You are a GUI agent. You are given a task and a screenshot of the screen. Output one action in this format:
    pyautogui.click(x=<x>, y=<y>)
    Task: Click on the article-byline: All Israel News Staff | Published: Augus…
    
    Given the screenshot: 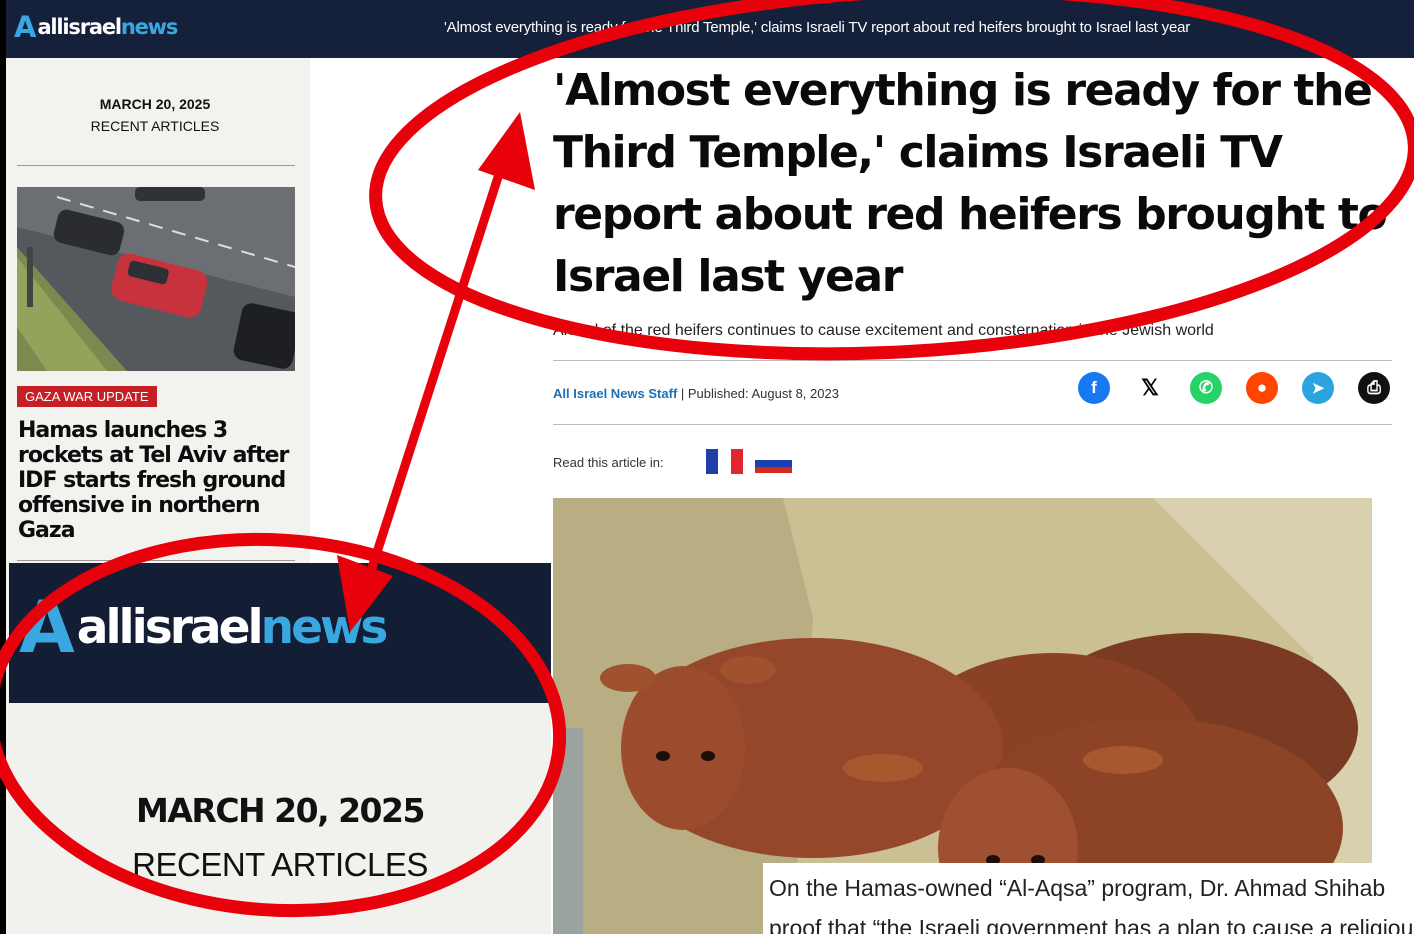 What is the action you would take?
    pyautogui.click(x=696, y=393)
    